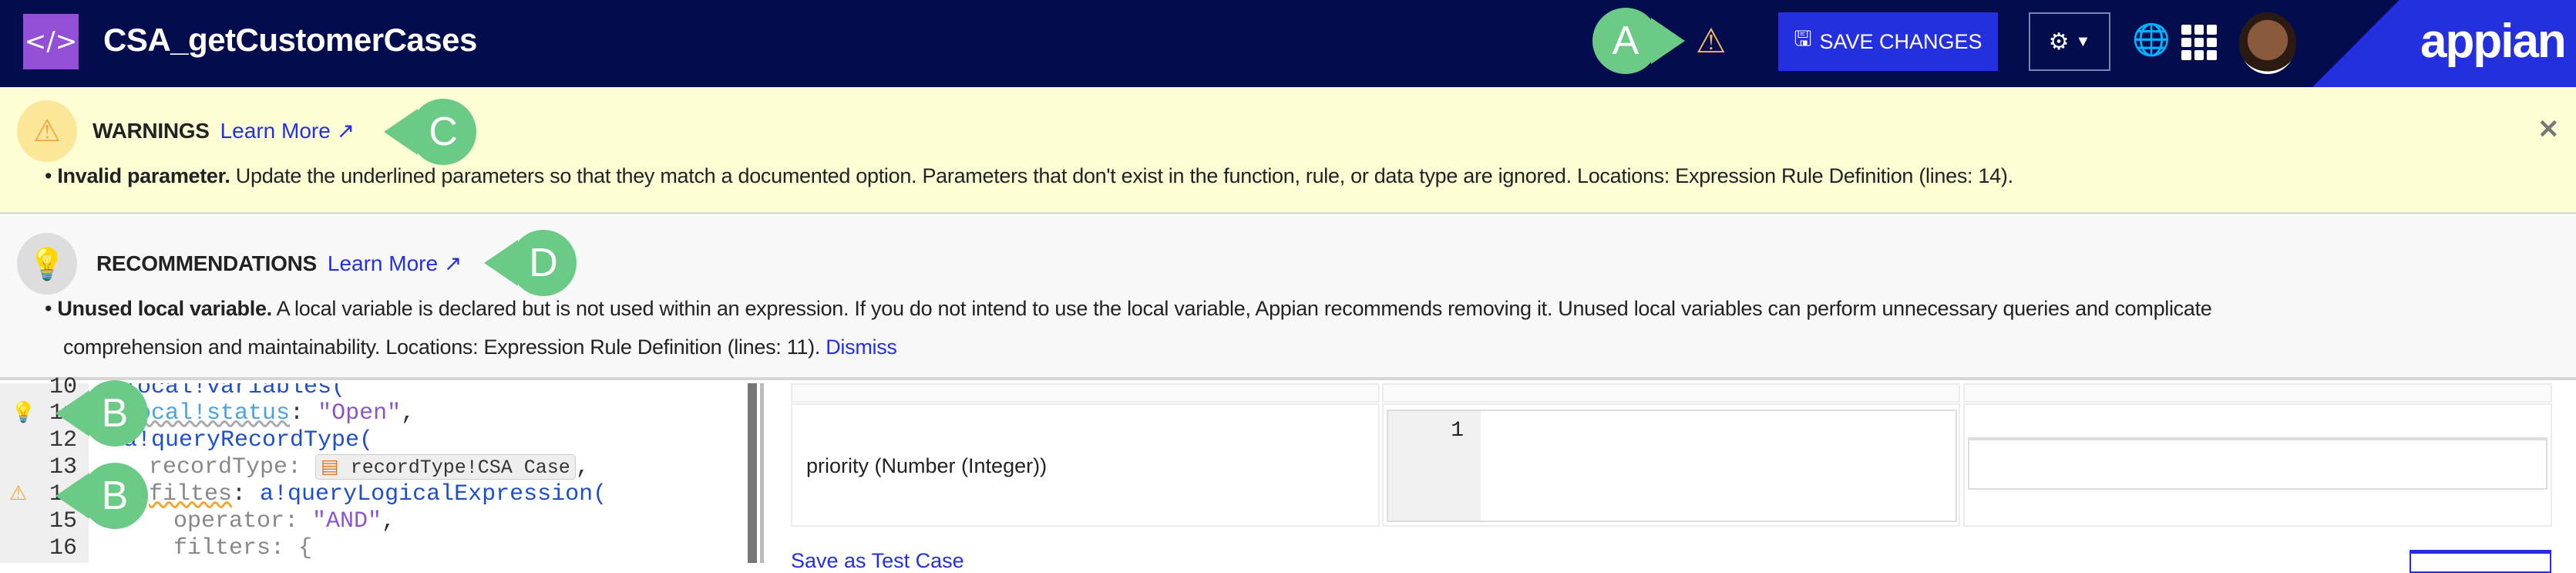  I want to click on parameter-label: priority (Number (Integer)), so click(927, 466).